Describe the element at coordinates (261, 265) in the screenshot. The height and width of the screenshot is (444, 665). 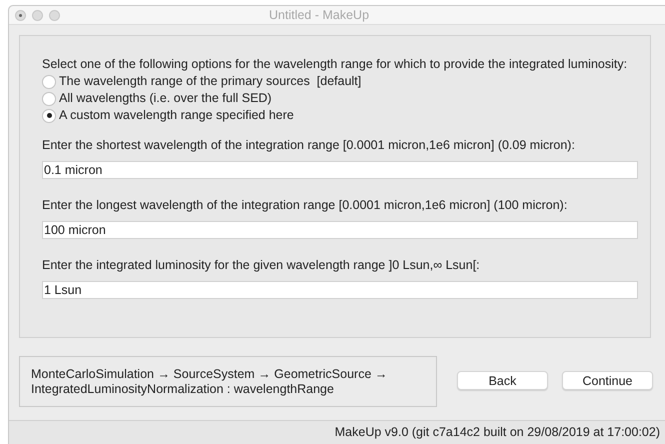
I see `field-label: Enter the integrated luminosity for the given wavelength range ]0 Lsun,∞ Lsun[:` at that location.